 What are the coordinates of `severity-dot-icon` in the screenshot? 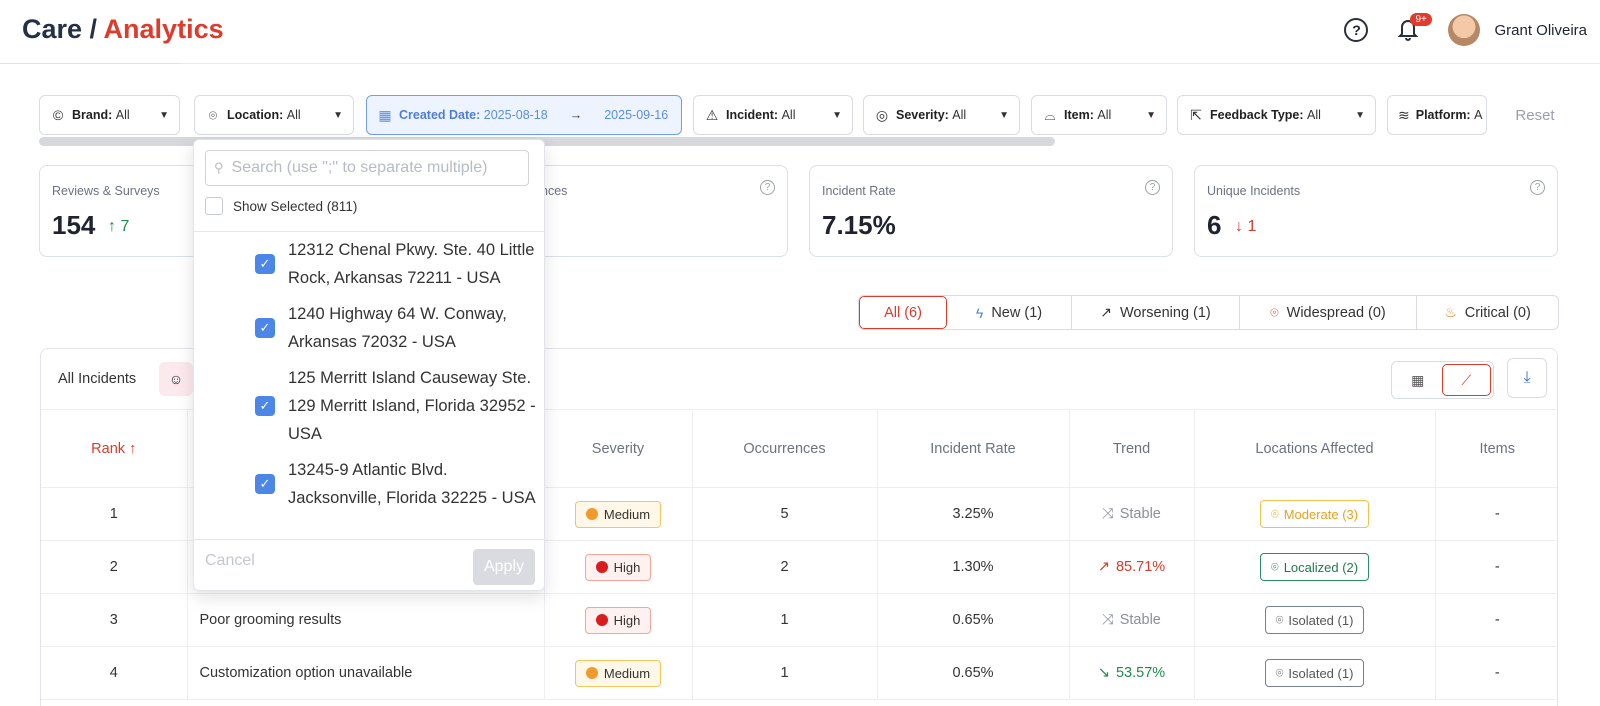 It's located at (591, 673).